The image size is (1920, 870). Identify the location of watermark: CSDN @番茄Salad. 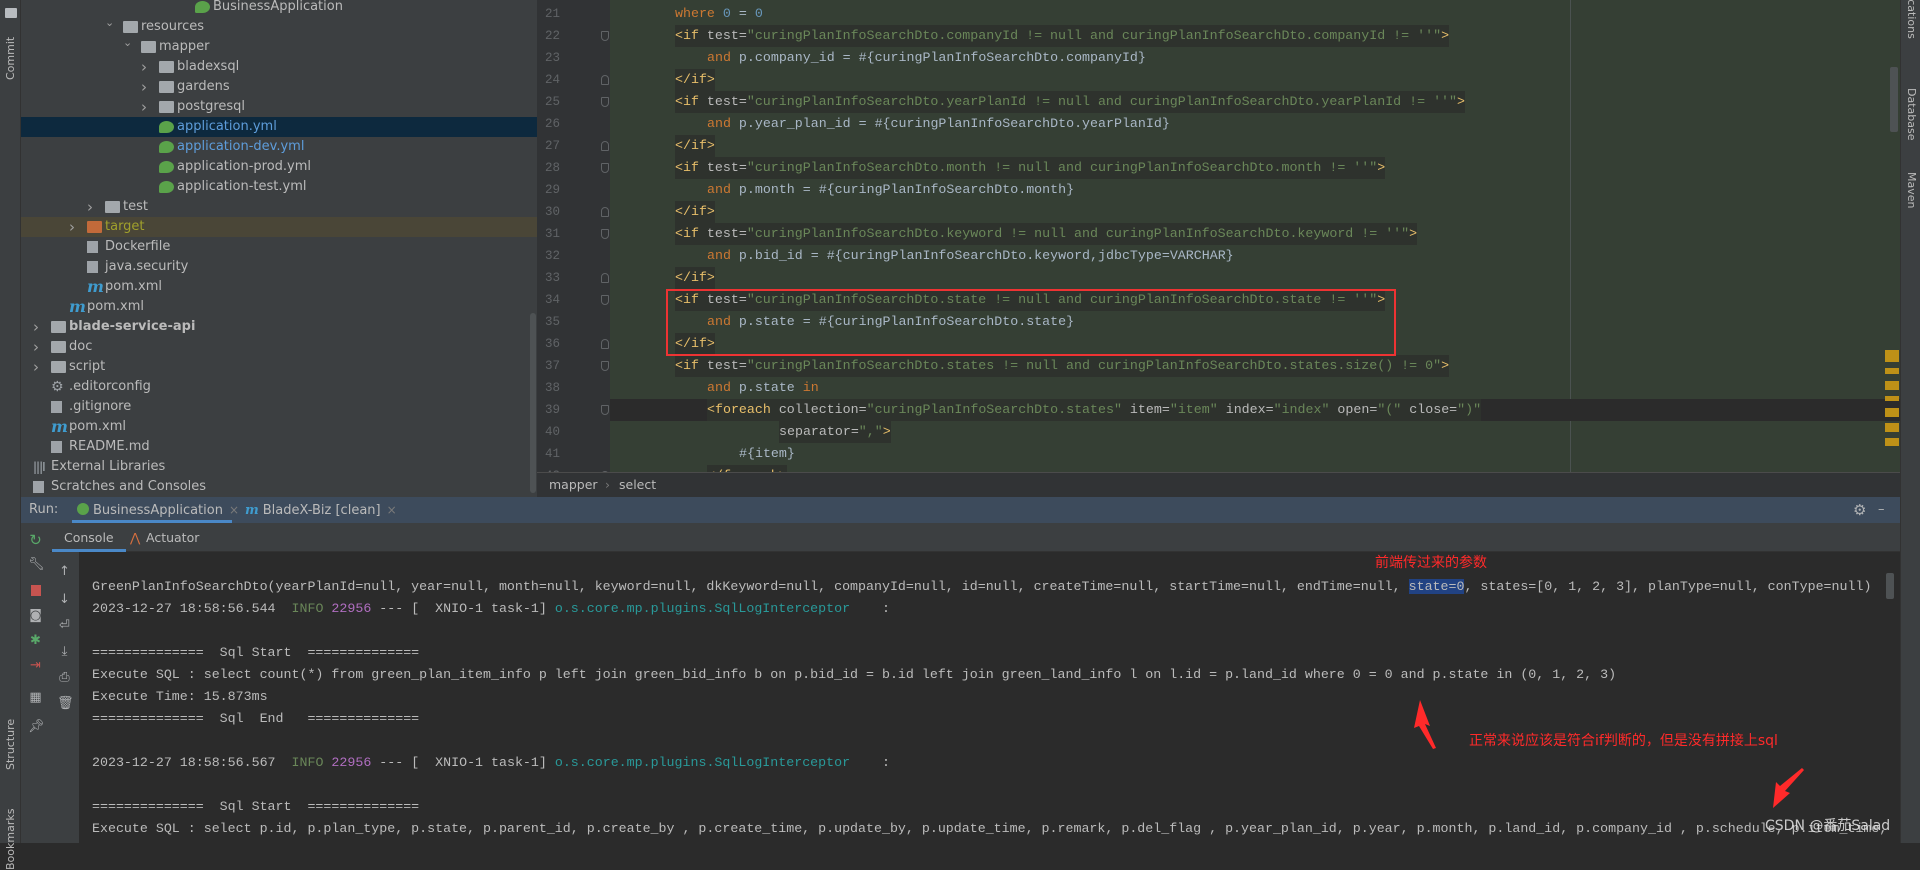
(1828, 826).